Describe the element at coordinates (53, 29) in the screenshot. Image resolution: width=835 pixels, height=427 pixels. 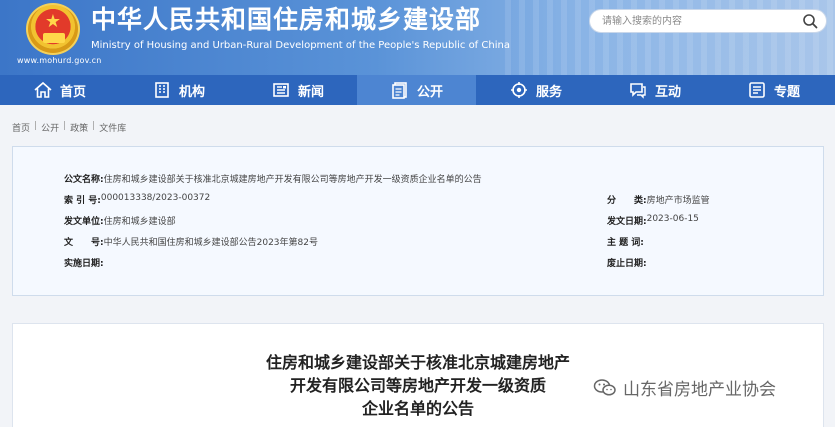
I see `national-emblem-icon: ★` at that location.